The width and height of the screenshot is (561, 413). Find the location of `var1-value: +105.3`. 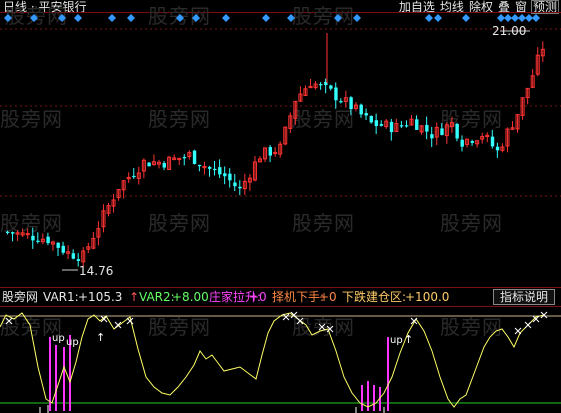

var1-value: +105.3 is located at coordinates (100, 297).